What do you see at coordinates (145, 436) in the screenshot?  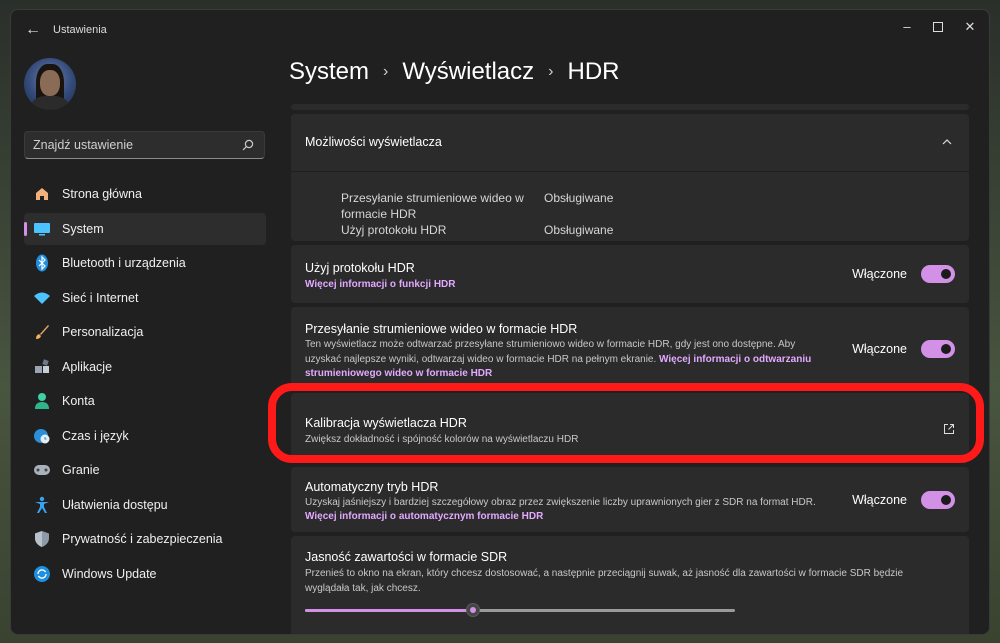 I see `sidebar-item-time-language: Czas i język` at bounding box center [145, 436].